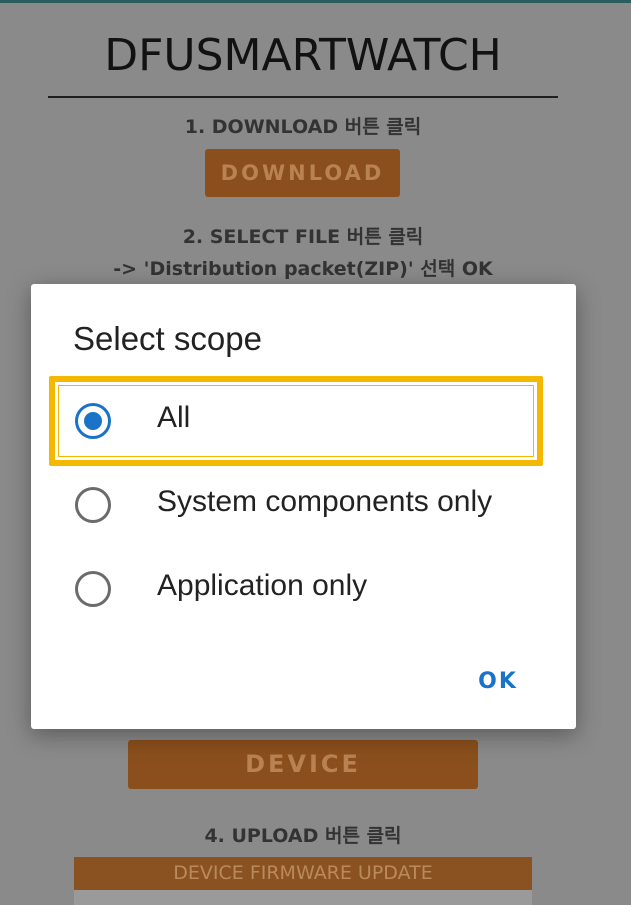 This screenshot has width=631, height=905. What do you see at coordinates (262, 585) in the screenshot?
I see `option-label: Application only` at bounding box center [262, 585].